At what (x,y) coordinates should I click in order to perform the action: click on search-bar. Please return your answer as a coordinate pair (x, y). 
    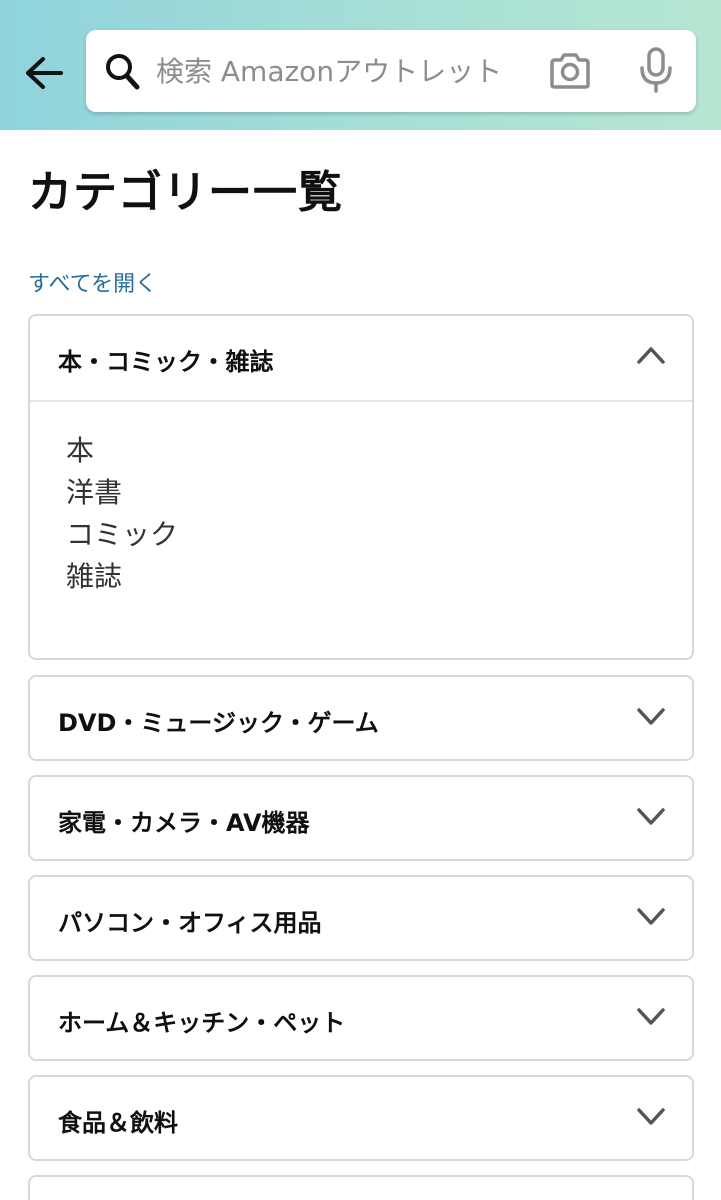
    Looking at the image, I should click on (391, 71).